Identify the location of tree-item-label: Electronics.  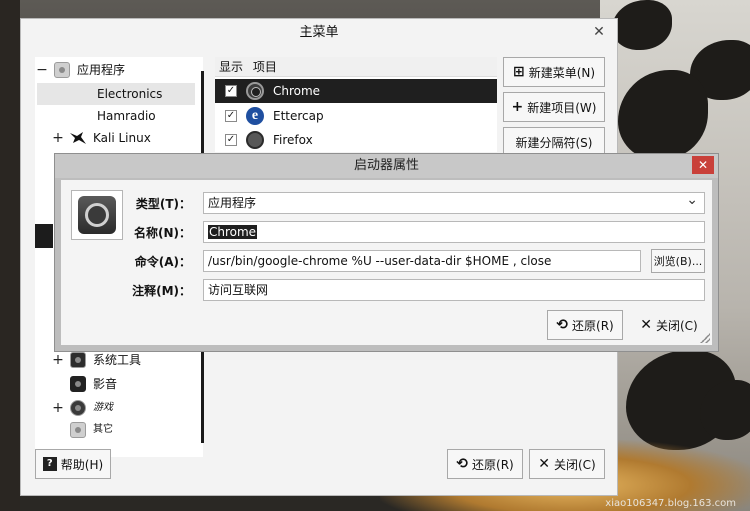
(130, 94).